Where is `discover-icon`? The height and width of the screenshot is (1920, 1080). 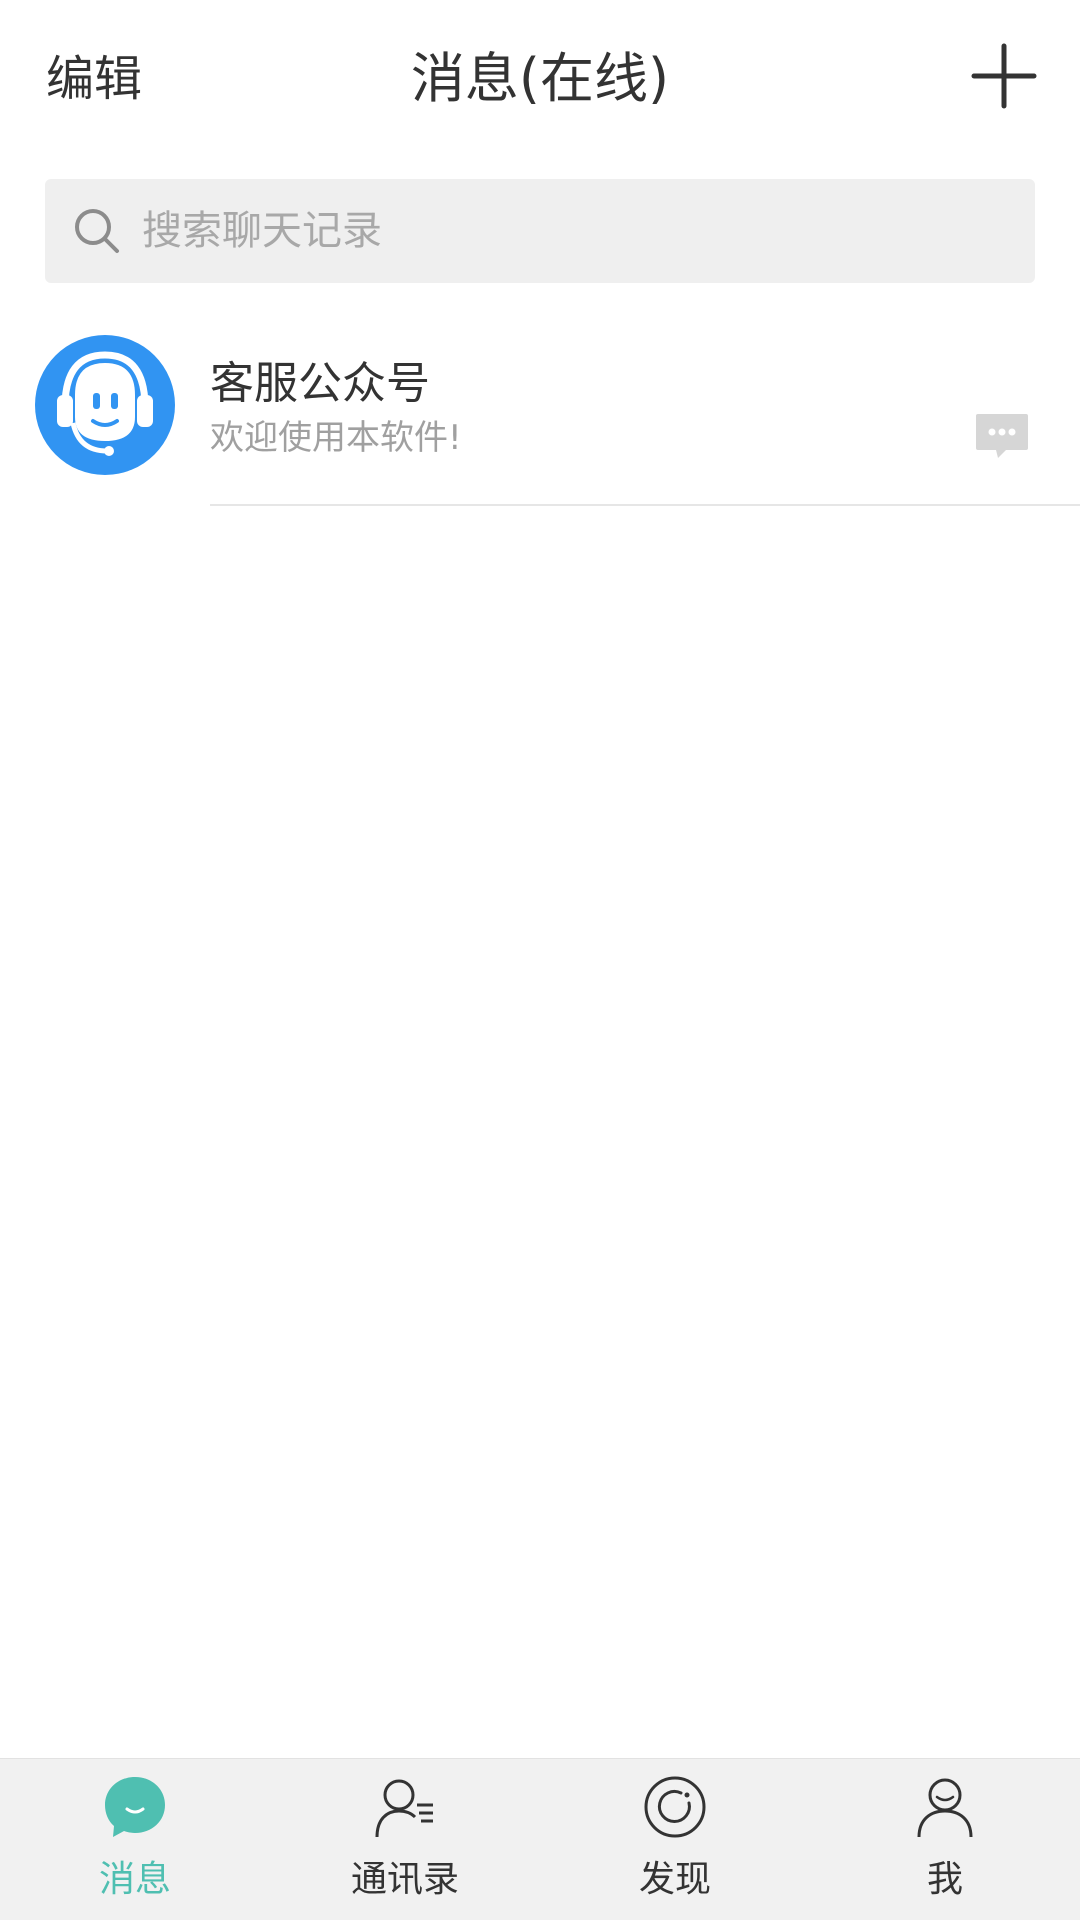 discover-icon is located at coordinates (675, 1807).